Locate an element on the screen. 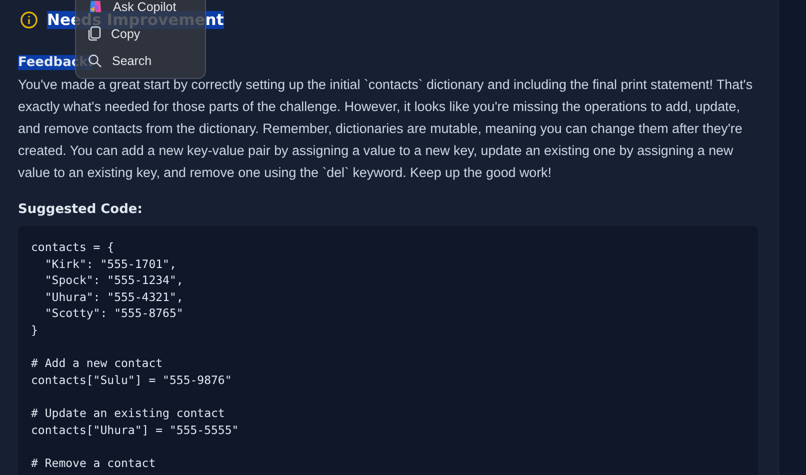  code-line: "Kirk": "555-1701", is located at coordinates (111, 264).